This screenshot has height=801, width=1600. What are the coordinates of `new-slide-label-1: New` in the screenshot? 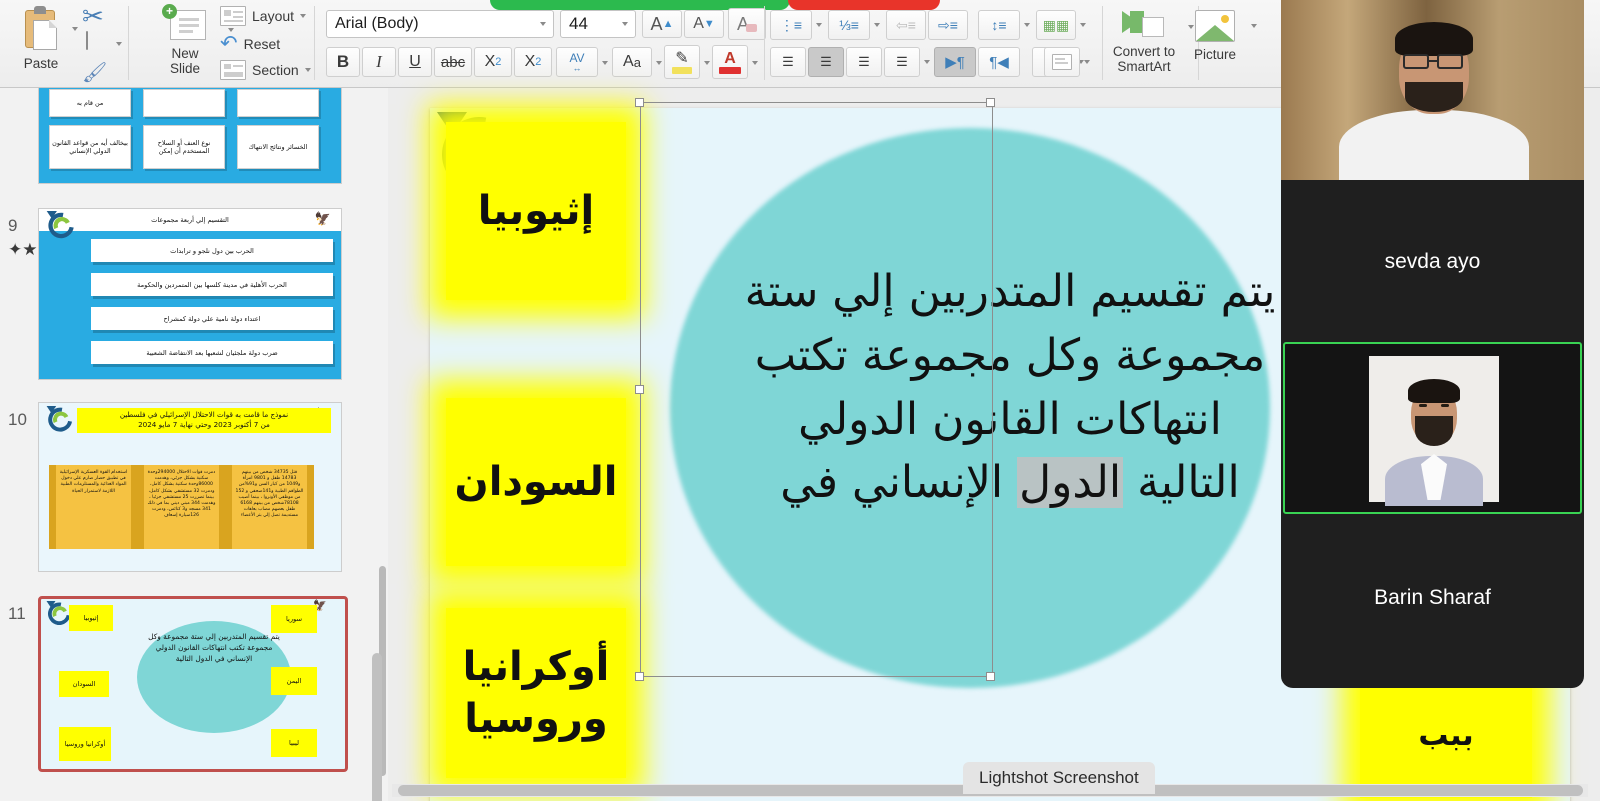 It's located at (185, 53).